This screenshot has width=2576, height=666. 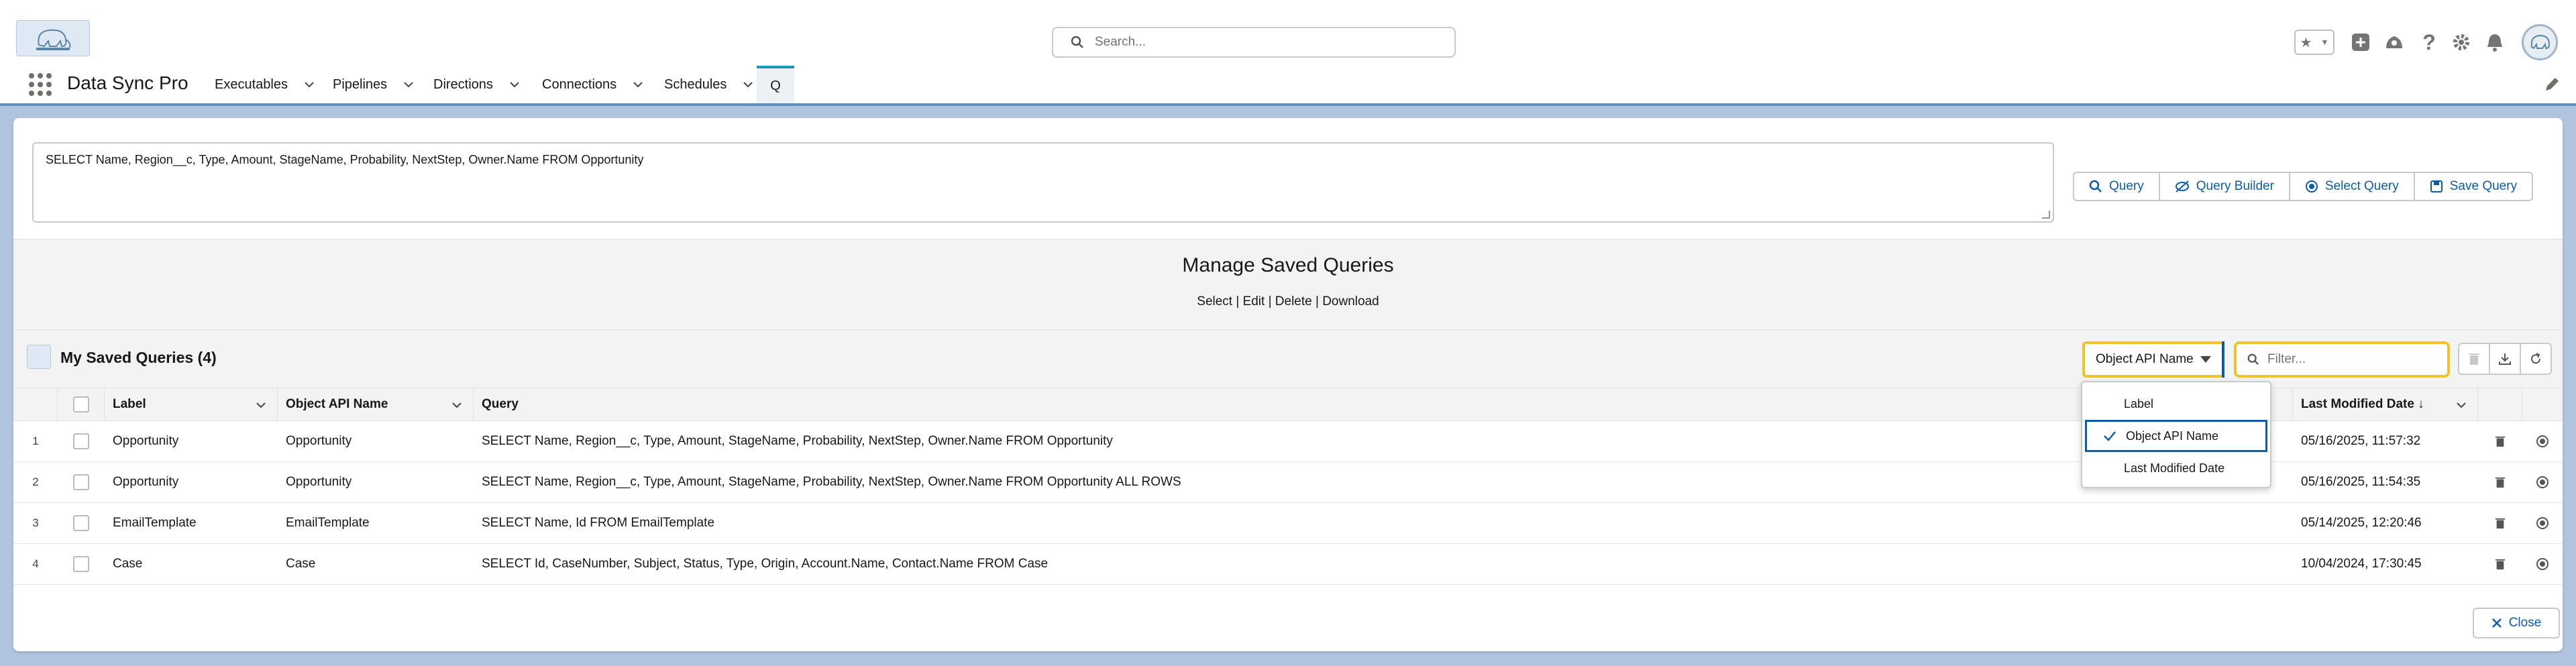 I want to click on add-icon, so click(x=2360, y=42).